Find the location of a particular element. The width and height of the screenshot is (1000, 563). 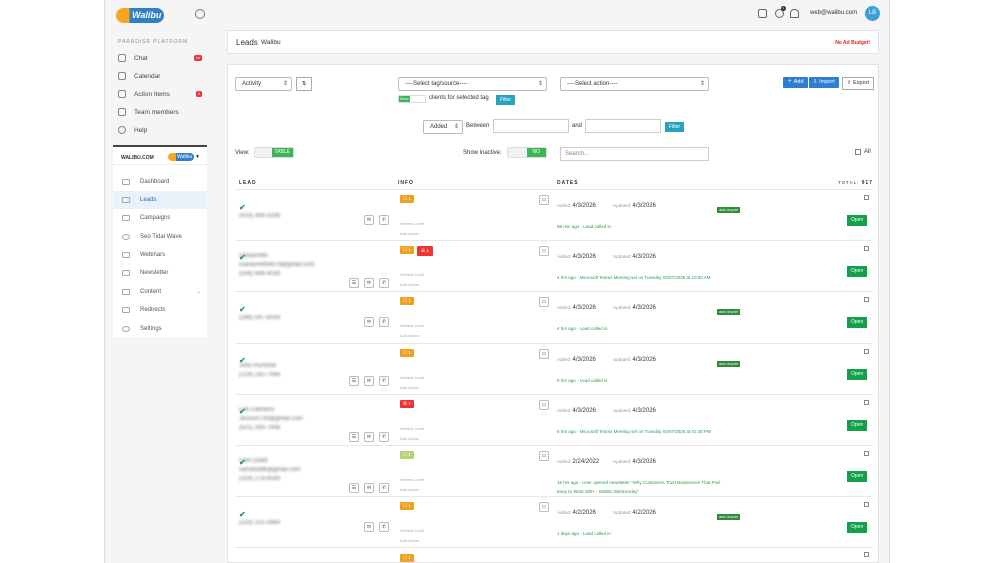

subnav-item-redirects: Redirects is located at coordinates (160, 310).